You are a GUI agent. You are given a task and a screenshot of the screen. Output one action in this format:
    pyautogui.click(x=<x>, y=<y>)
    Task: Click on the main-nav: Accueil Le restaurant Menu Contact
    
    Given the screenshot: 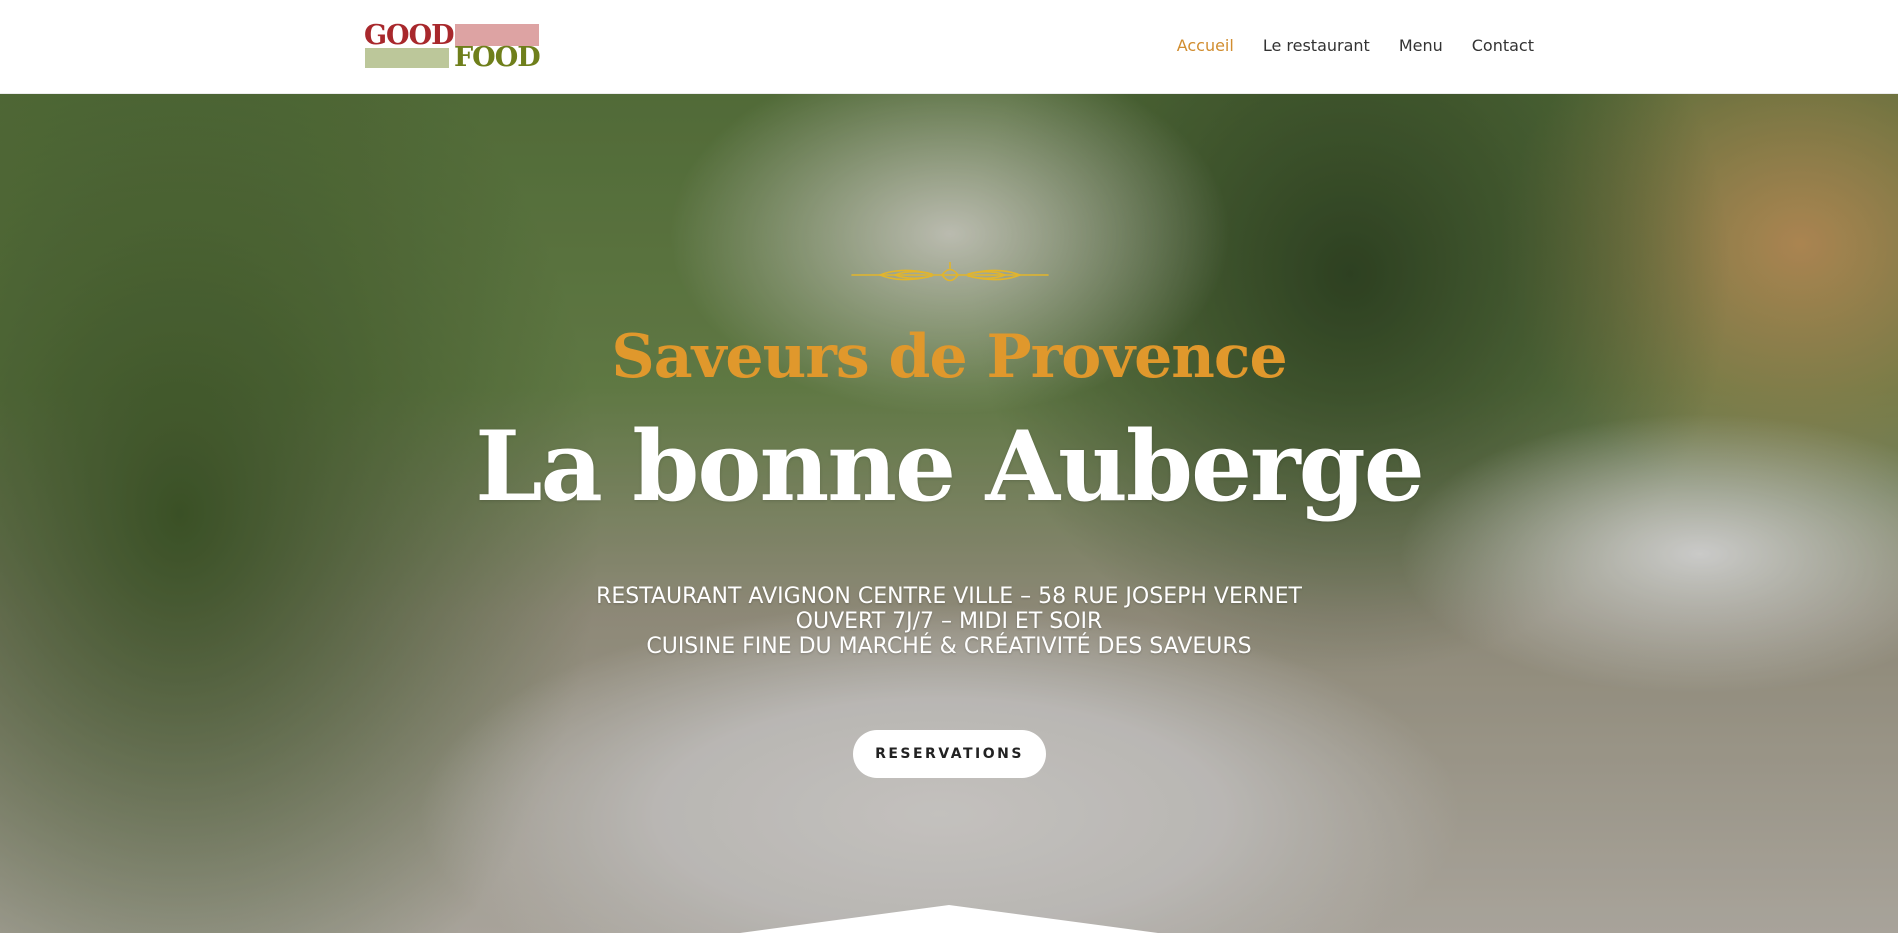 What is the action you would take?
    pyautogui.click(x=1341, y=46)
    